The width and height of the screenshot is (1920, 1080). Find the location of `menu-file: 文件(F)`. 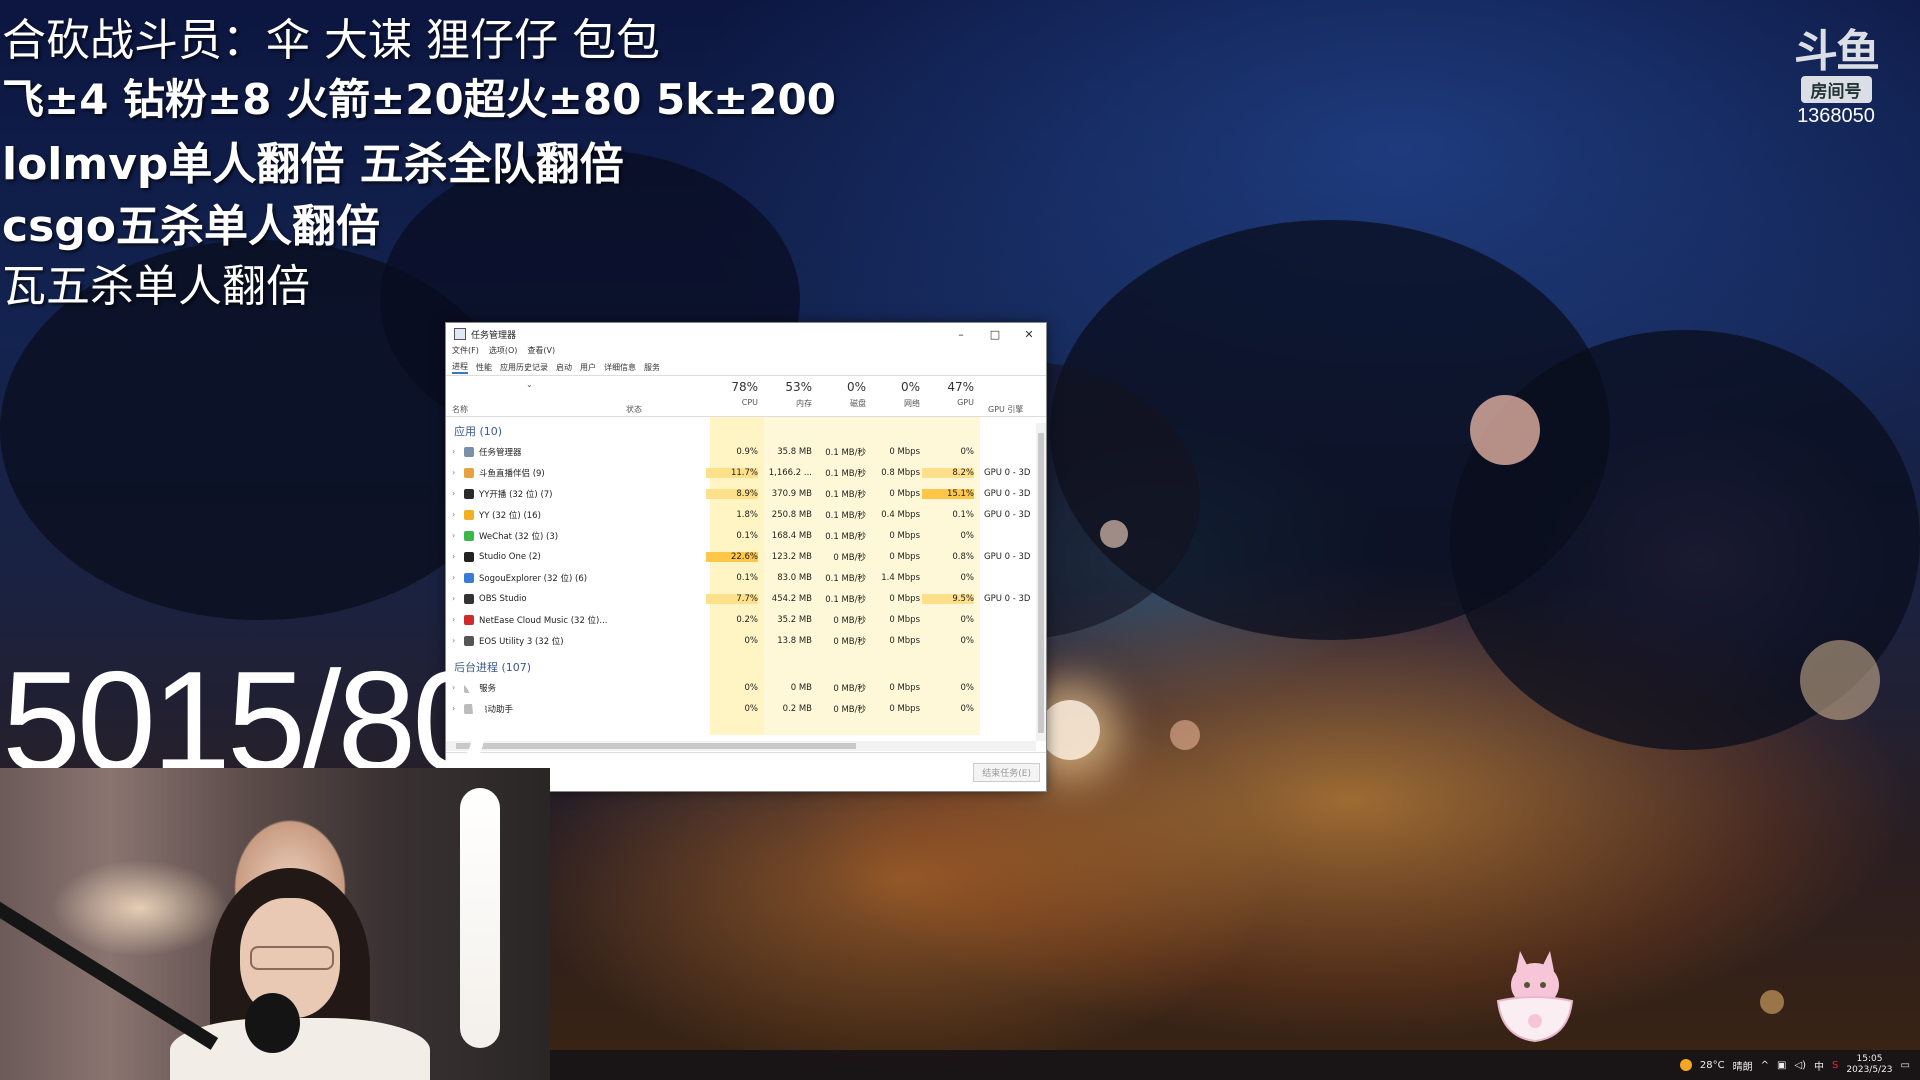

menu-file: 文件(F) is located at coordinates (465, 352).